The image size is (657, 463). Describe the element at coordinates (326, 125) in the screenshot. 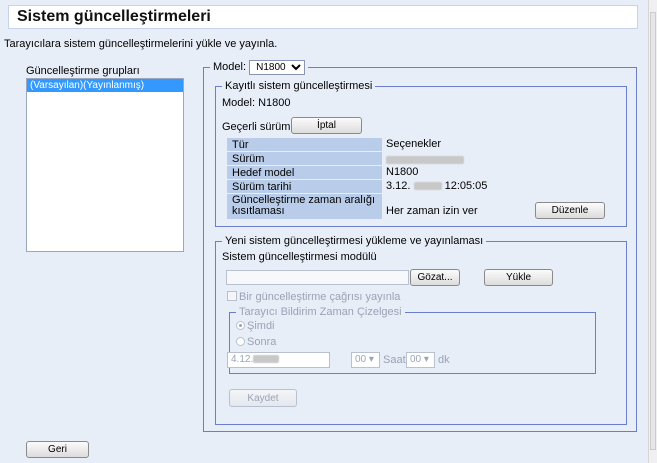

I see `cancel-button: İptal` at that location.